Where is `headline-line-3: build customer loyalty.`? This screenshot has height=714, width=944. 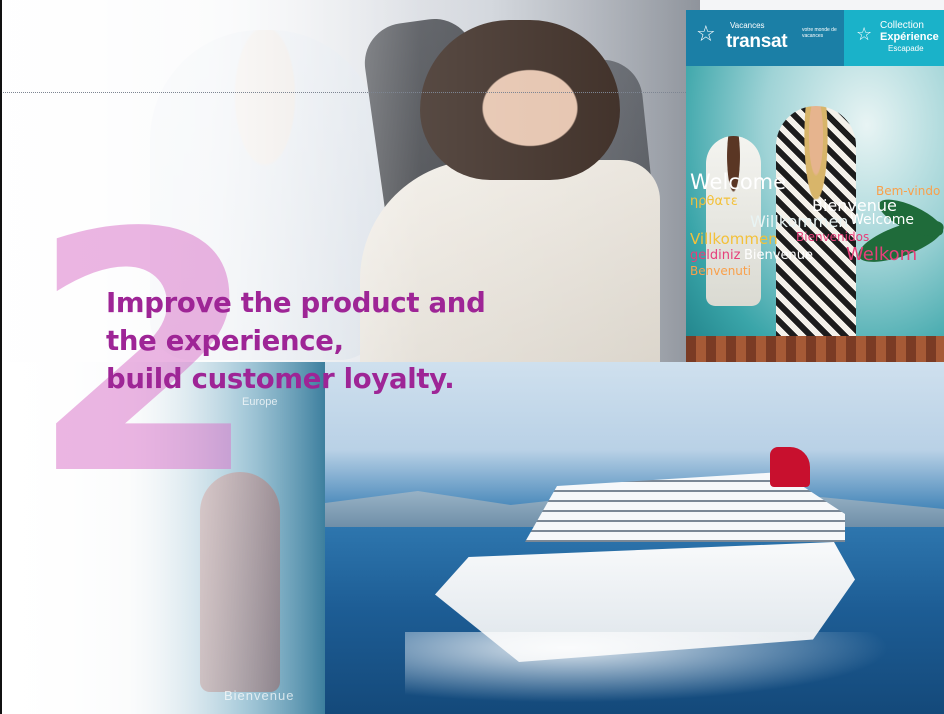 headline-line-3: build customer loyalty. is located at coordinates (280, 379).